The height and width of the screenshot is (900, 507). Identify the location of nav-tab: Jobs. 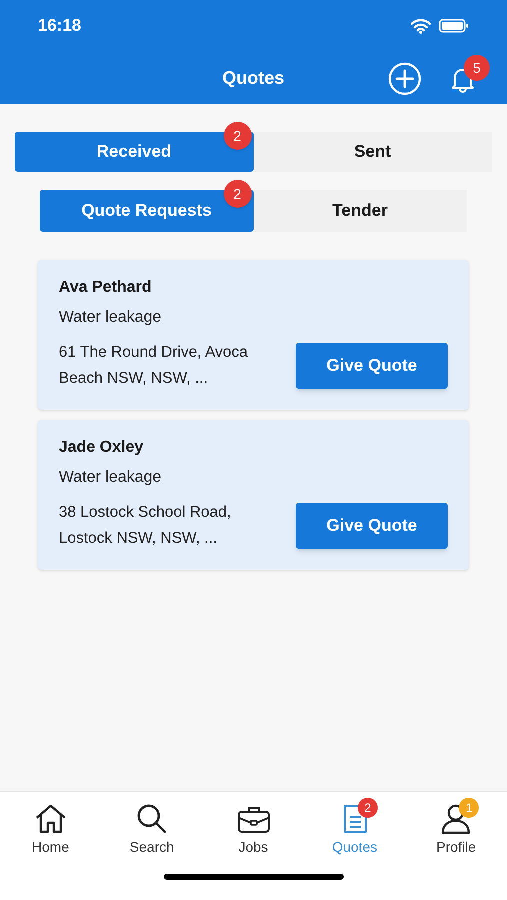
(253, 827).